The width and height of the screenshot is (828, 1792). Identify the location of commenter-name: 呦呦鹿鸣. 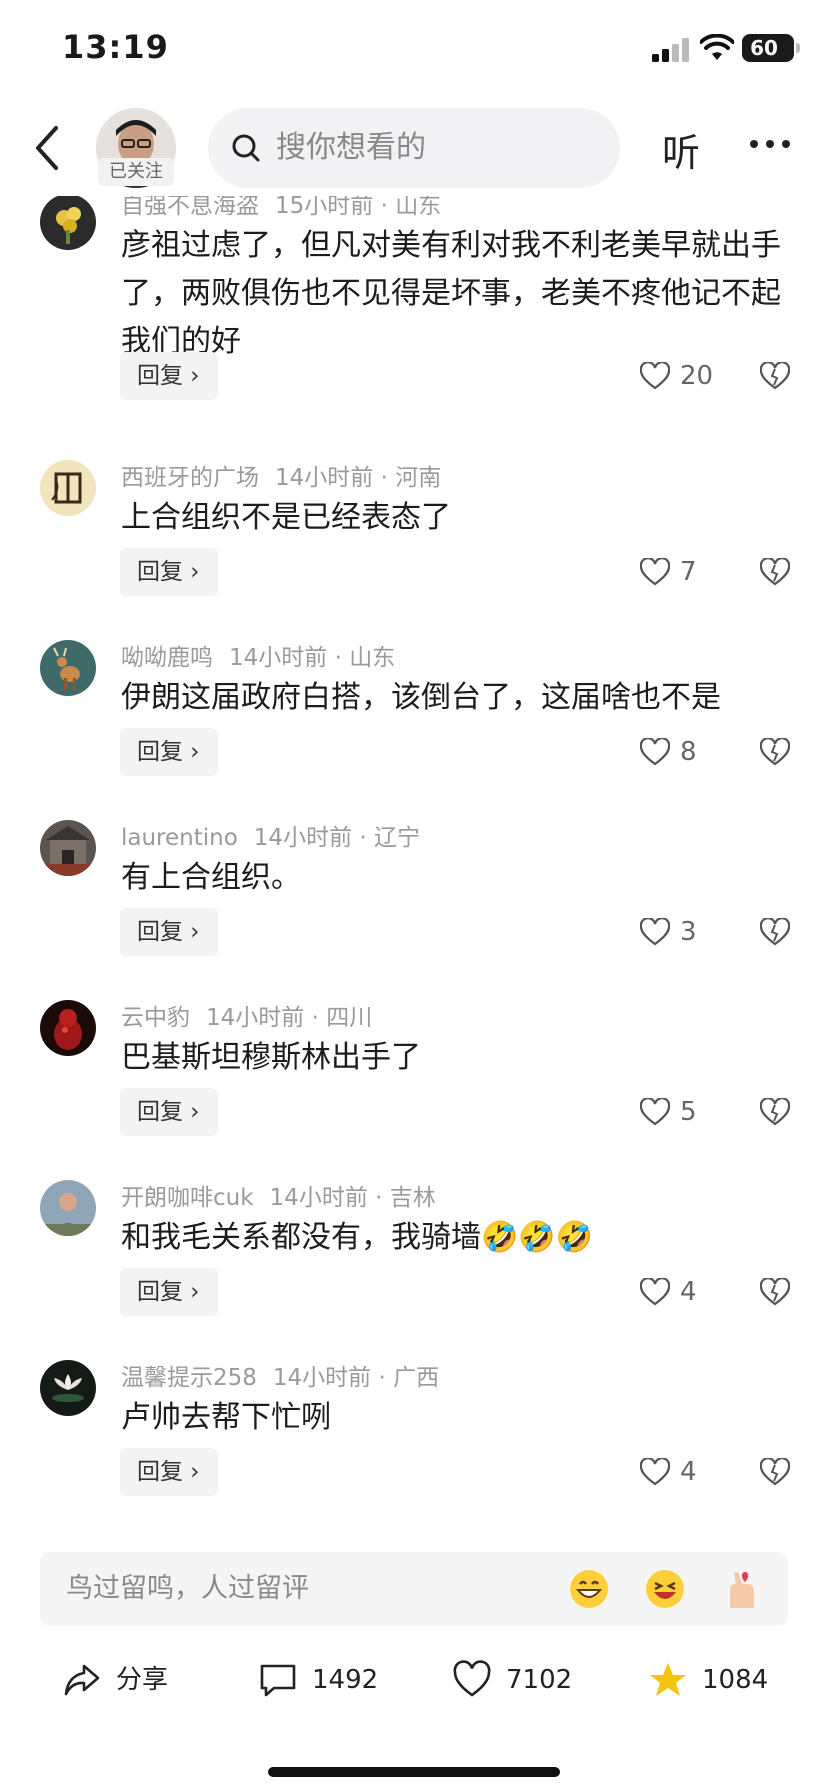
(167, 658).